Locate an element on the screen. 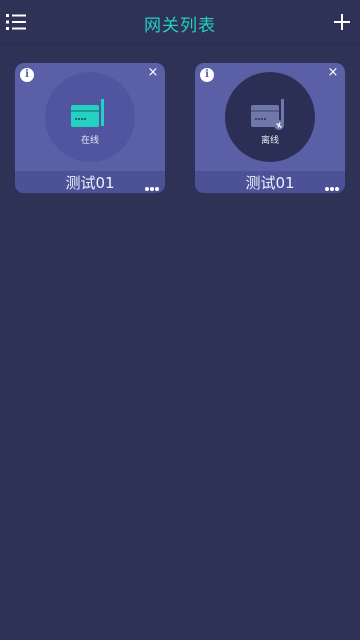  status-label: 离线 is located at coordinates (269, 141).